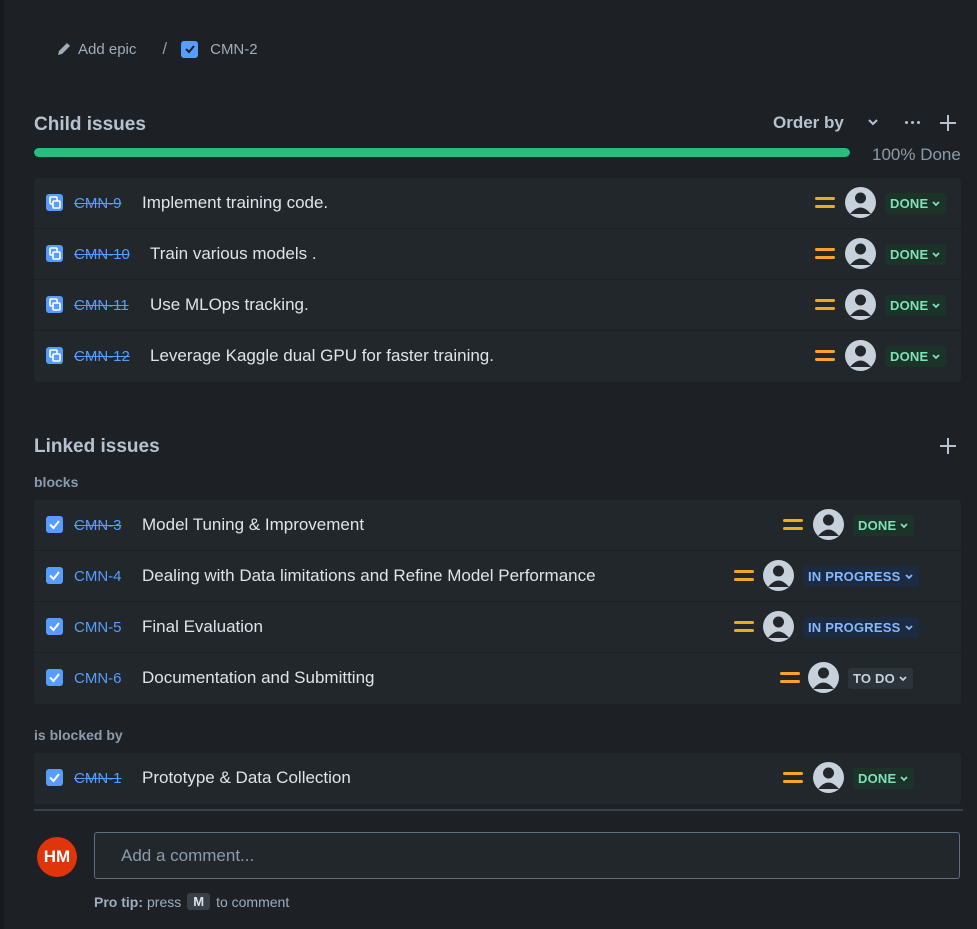  What do you see at coordinates (253, 901) in the screenshot?
I see `pro-tip-suffix: to comment` at bounding box center [253, 901].